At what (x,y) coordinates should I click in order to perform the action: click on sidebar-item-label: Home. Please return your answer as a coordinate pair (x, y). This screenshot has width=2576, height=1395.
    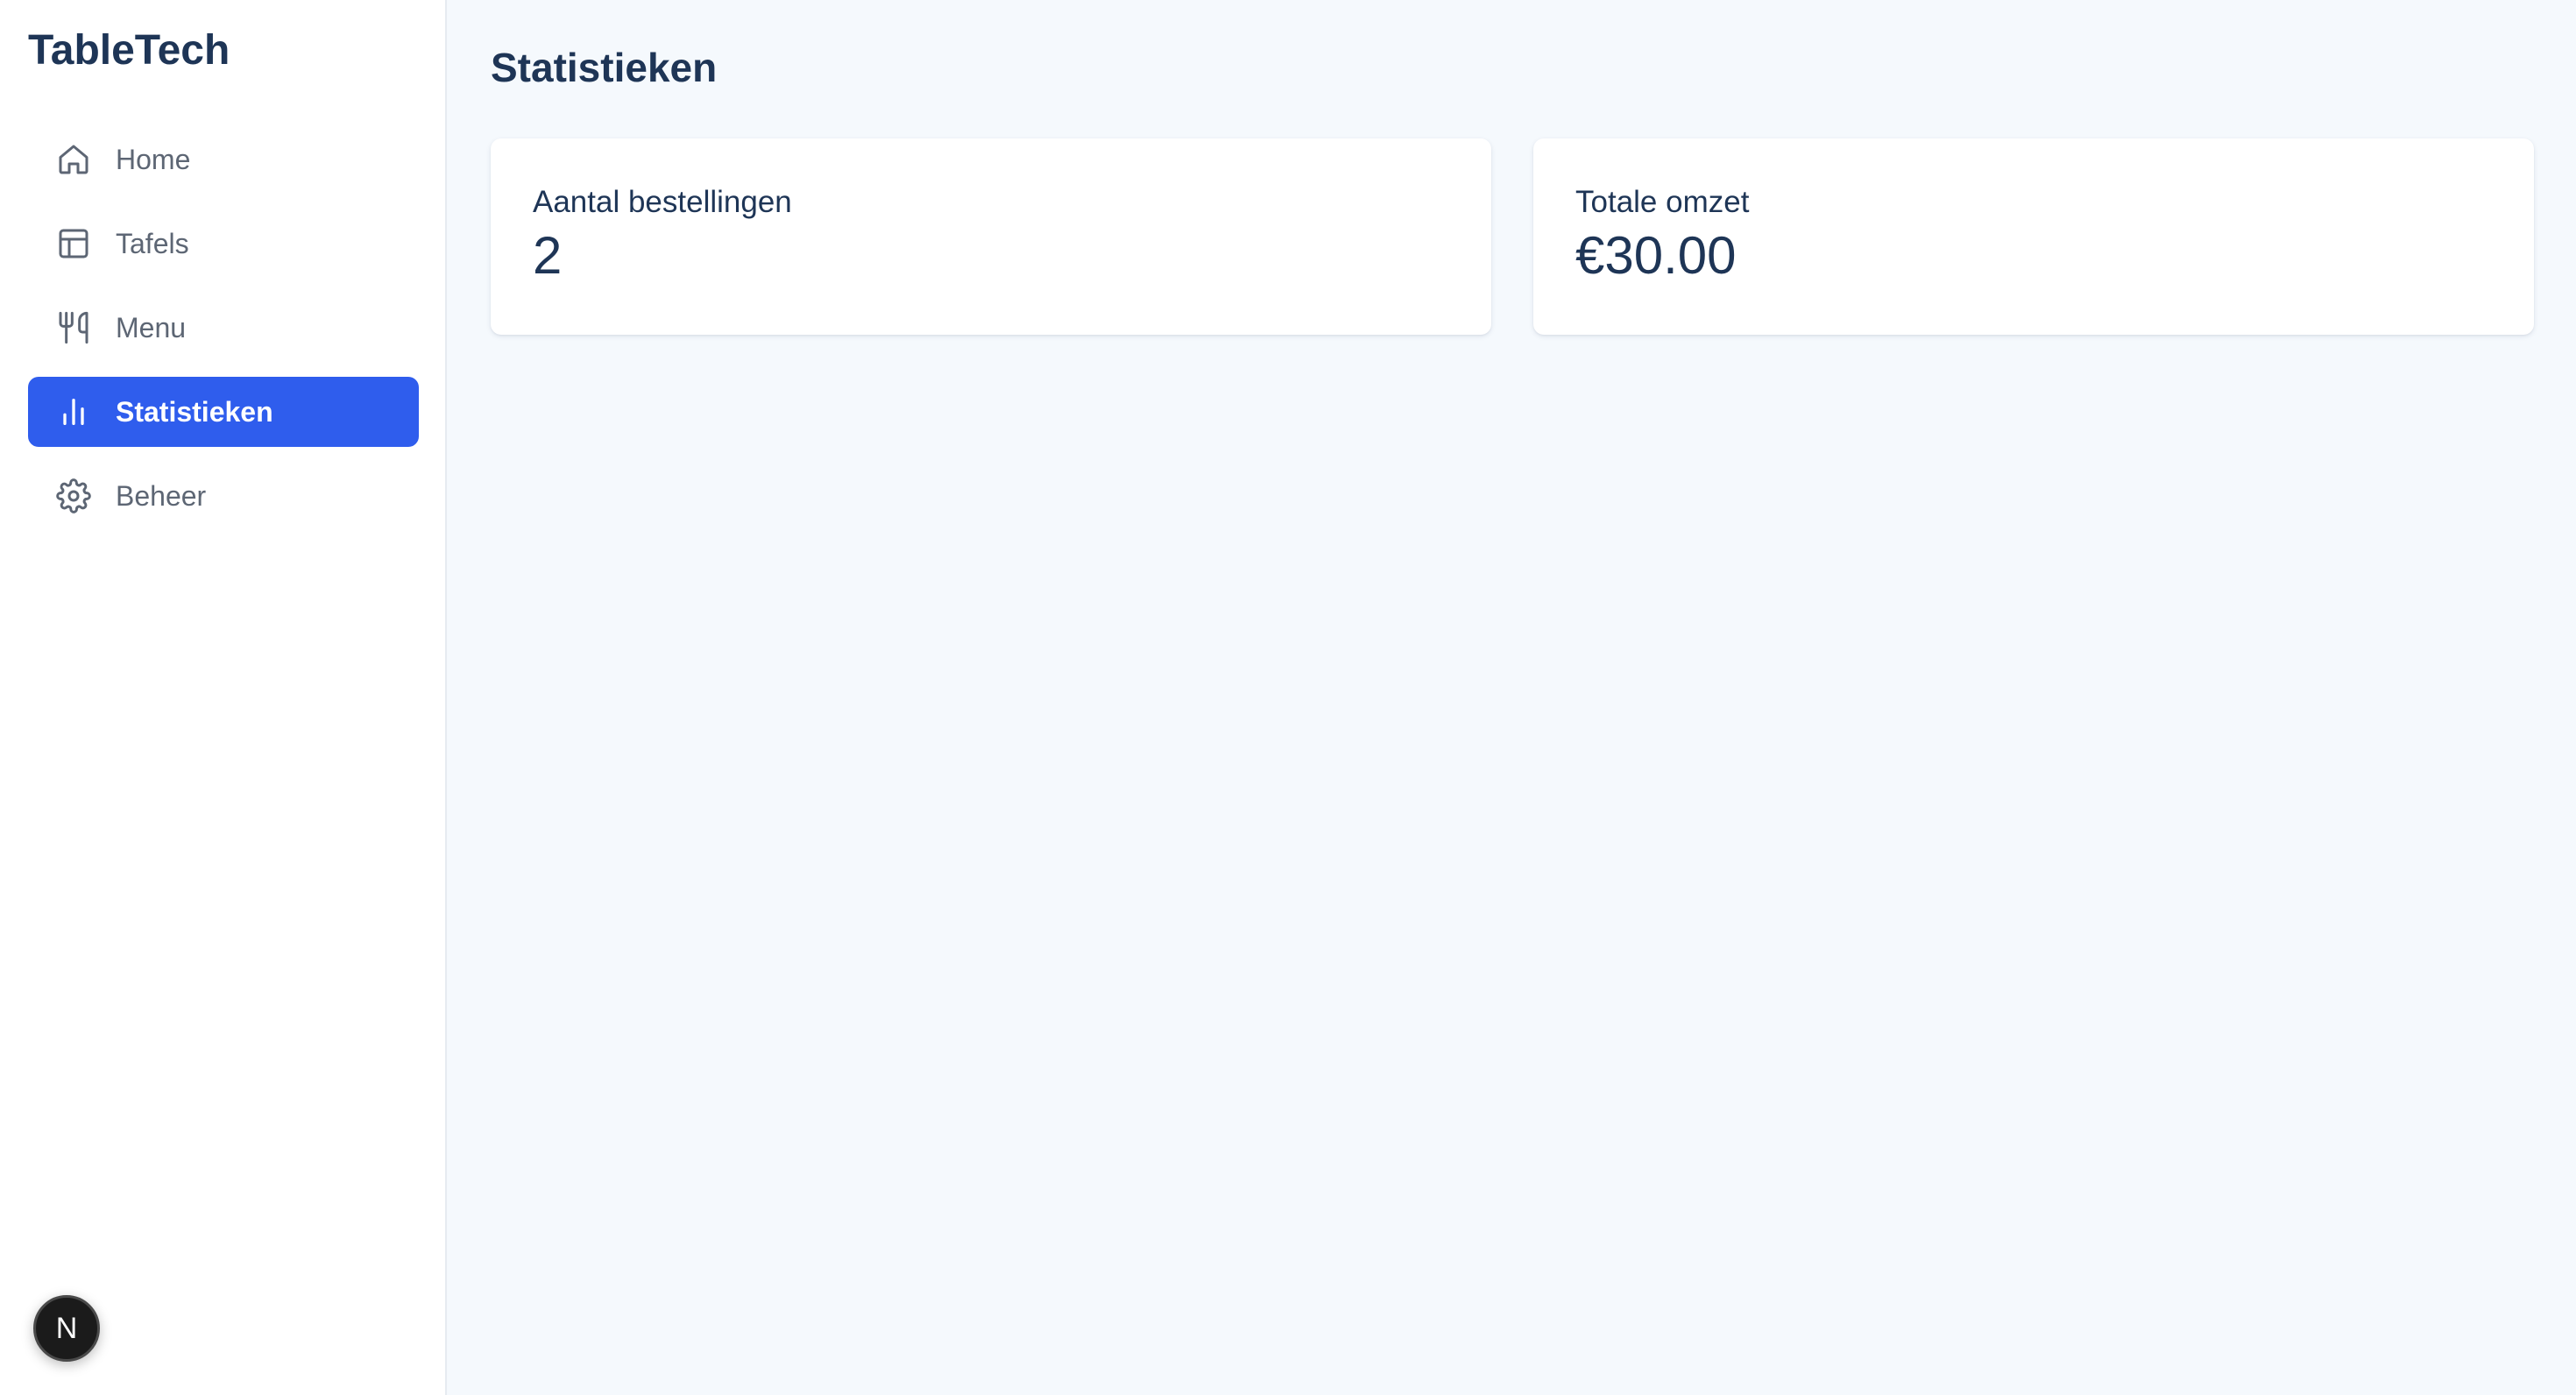
    Looking at the image, I should click on (153, 159).